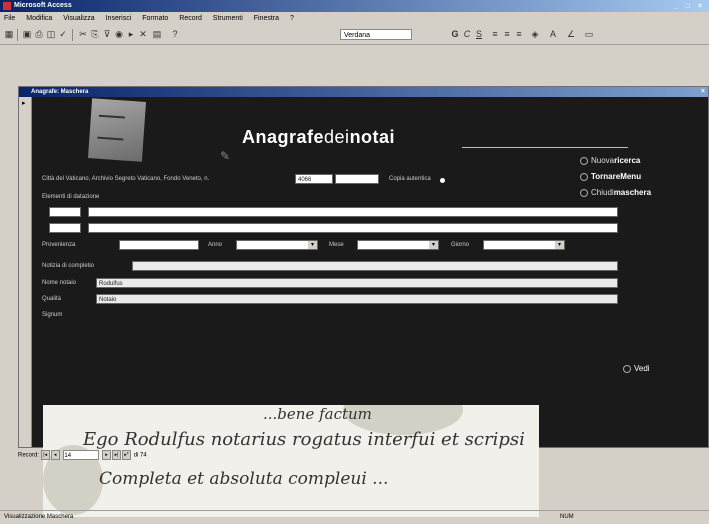 This screenshot has height=524, width=709. Describe the element at coordinates (357, 299) in the screenshot. I see `qualita-field: Notaio` at that location.